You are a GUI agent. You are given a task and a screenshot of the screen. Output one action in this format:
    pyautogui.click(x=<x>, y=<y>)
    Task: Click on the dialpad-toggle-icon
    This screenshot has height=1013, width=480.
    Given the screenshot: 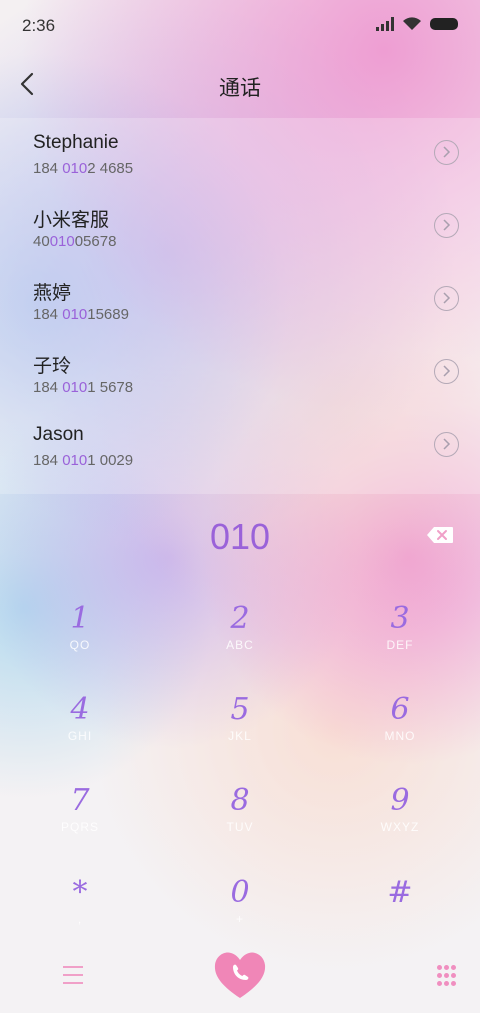 What is the action you would take?
    pyautogui.click(x=447, y=976)
    